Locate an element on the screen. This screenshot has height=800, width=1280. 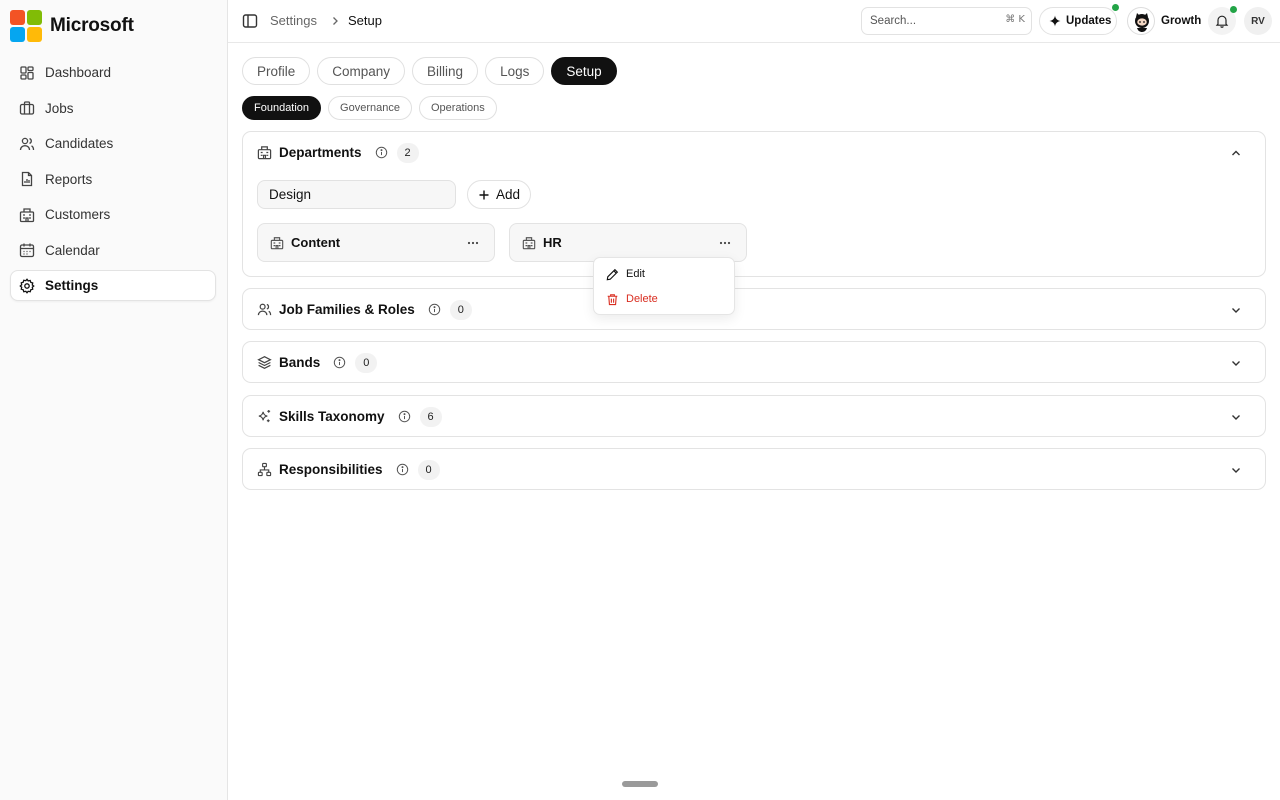
chevron-up-icon is located at coordinates (1236, 153).